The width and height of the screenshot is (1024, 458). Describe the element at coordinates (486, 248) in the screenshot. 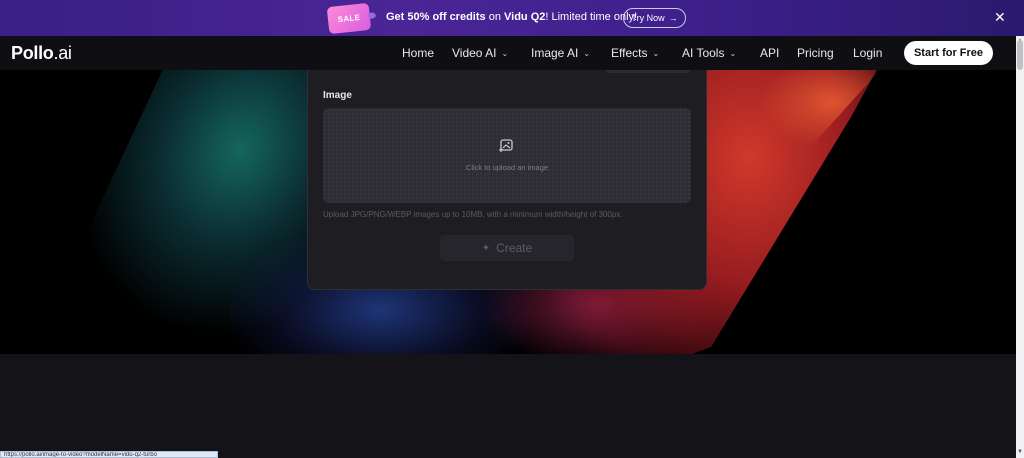

I see `sparkle-icon: ✦` at that location.